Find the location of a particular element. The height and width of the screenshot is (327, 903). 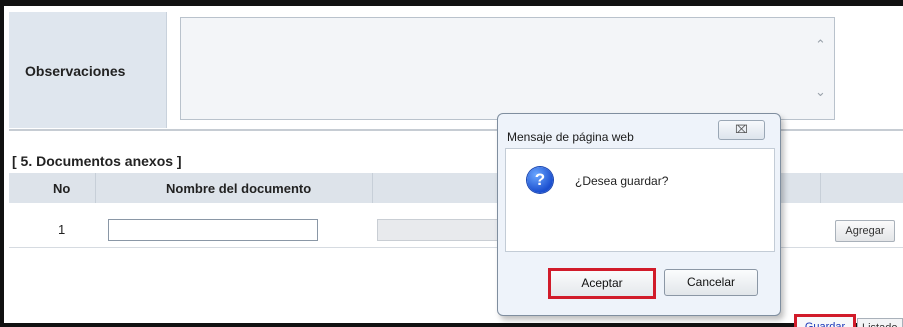

dialog-body is located at coordinates (640, 200).